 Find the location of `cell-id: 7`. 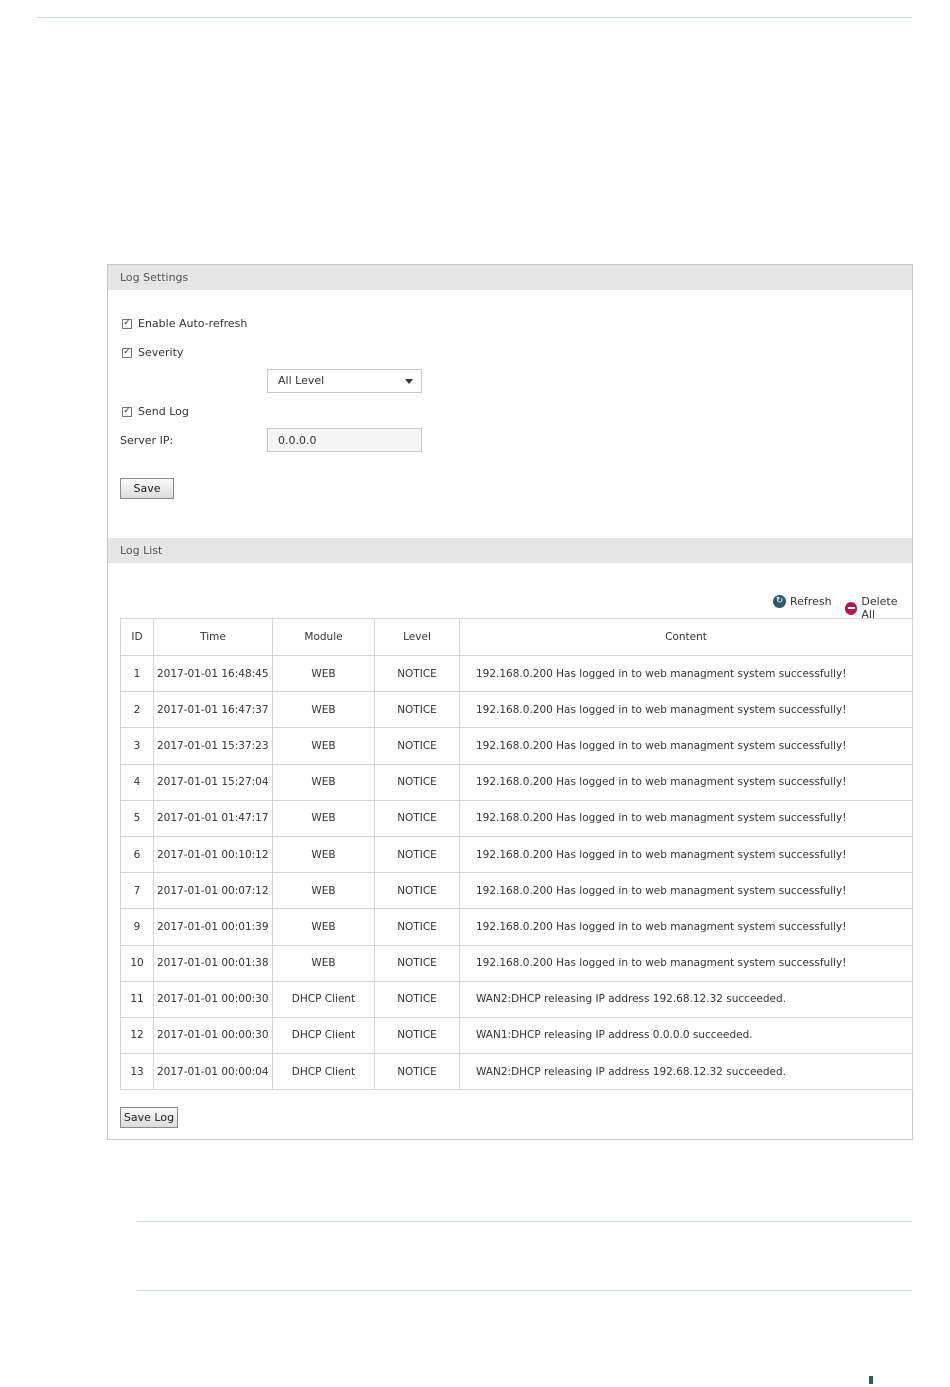

cell-id: 7 is located at coordinates (137, 891).